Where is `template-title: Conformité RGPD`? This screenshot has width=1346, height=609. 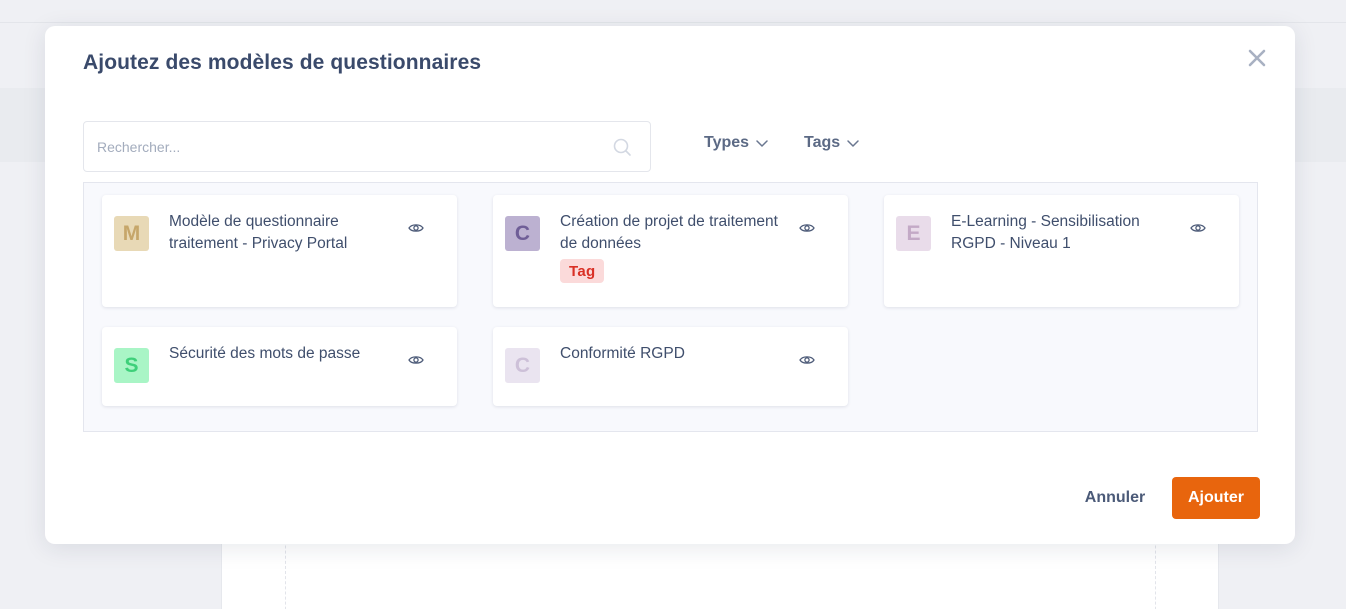 template-title: Conformité RGPD is located at coordinates (622, 353).